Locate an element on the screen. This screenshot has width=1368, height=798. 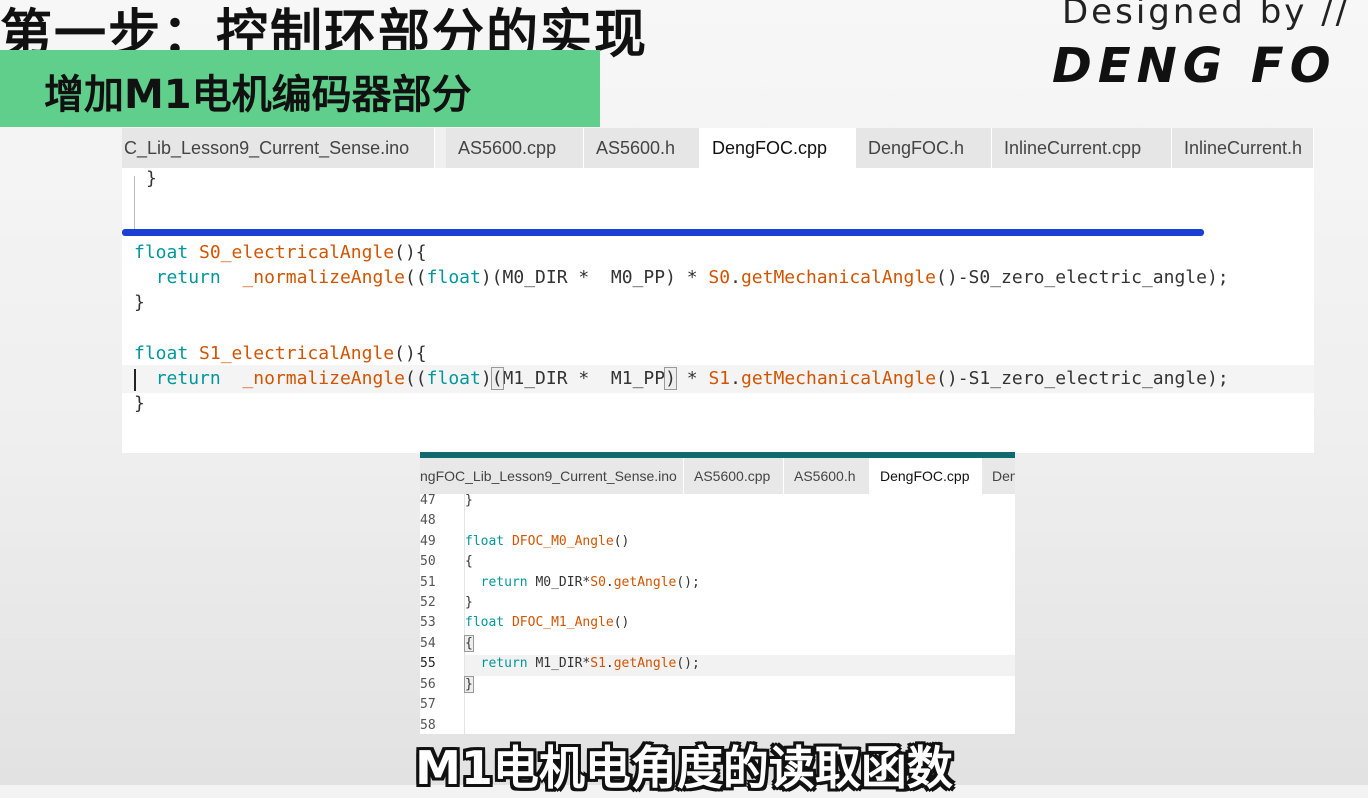
line-number: 58 is located at coordinates (428, 725).